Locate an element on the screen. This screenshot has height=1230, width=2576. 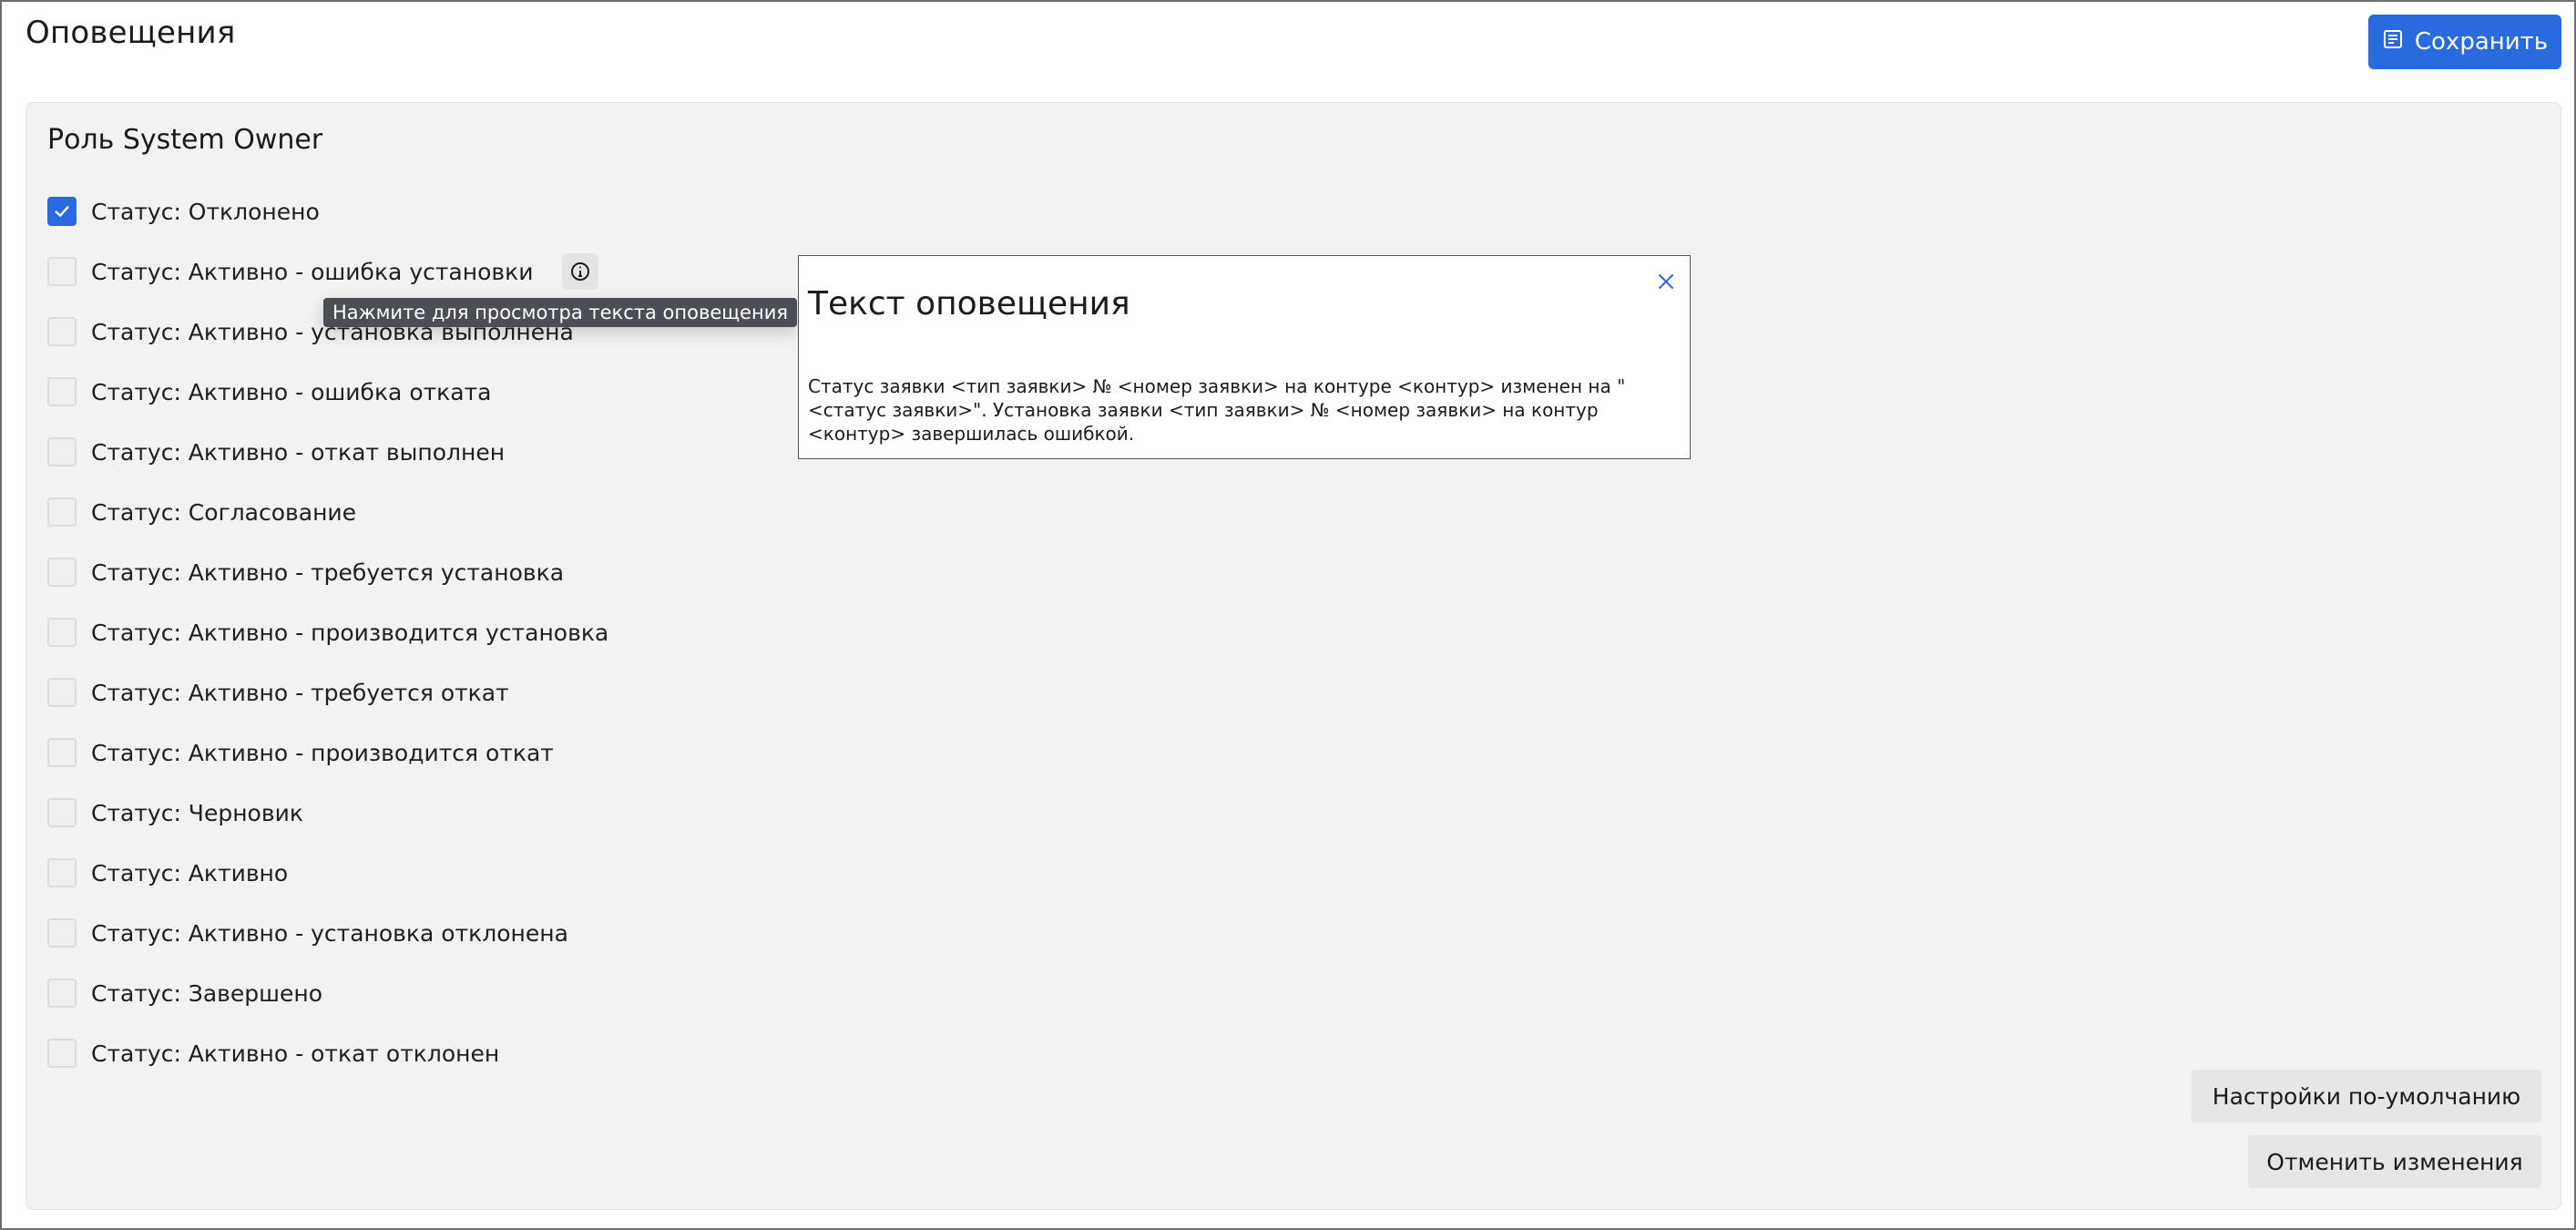
status-item-rejected: Статус: Отклонено is located at coordinates (327, 211).